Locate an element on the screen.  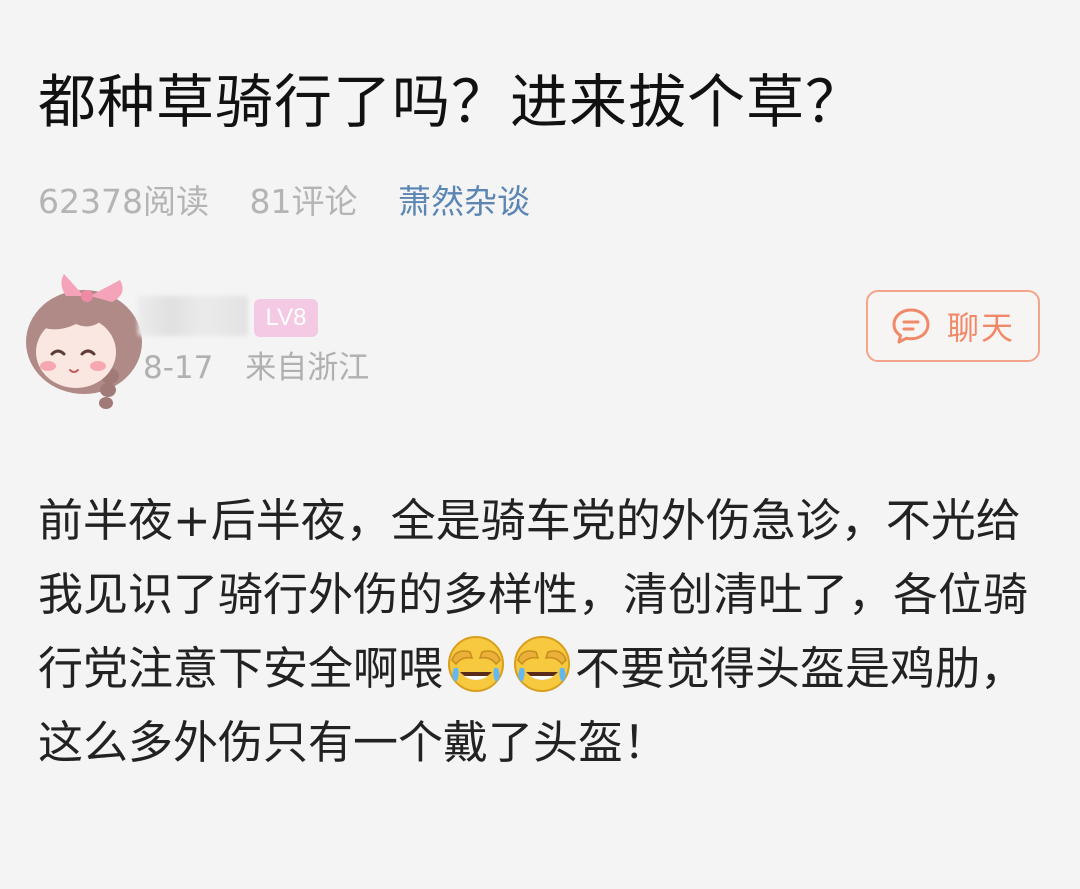
avatar is located at coordinates (85, 342).